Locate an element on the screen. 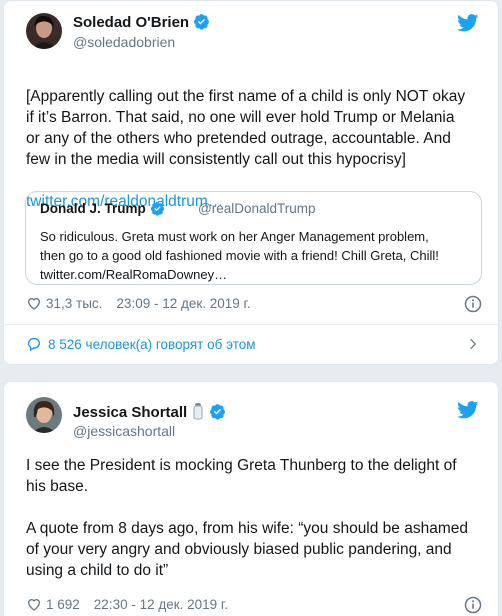 This screenshot has height=616, width=502. salt-shaker-icon is located at coordinates (198, 411).